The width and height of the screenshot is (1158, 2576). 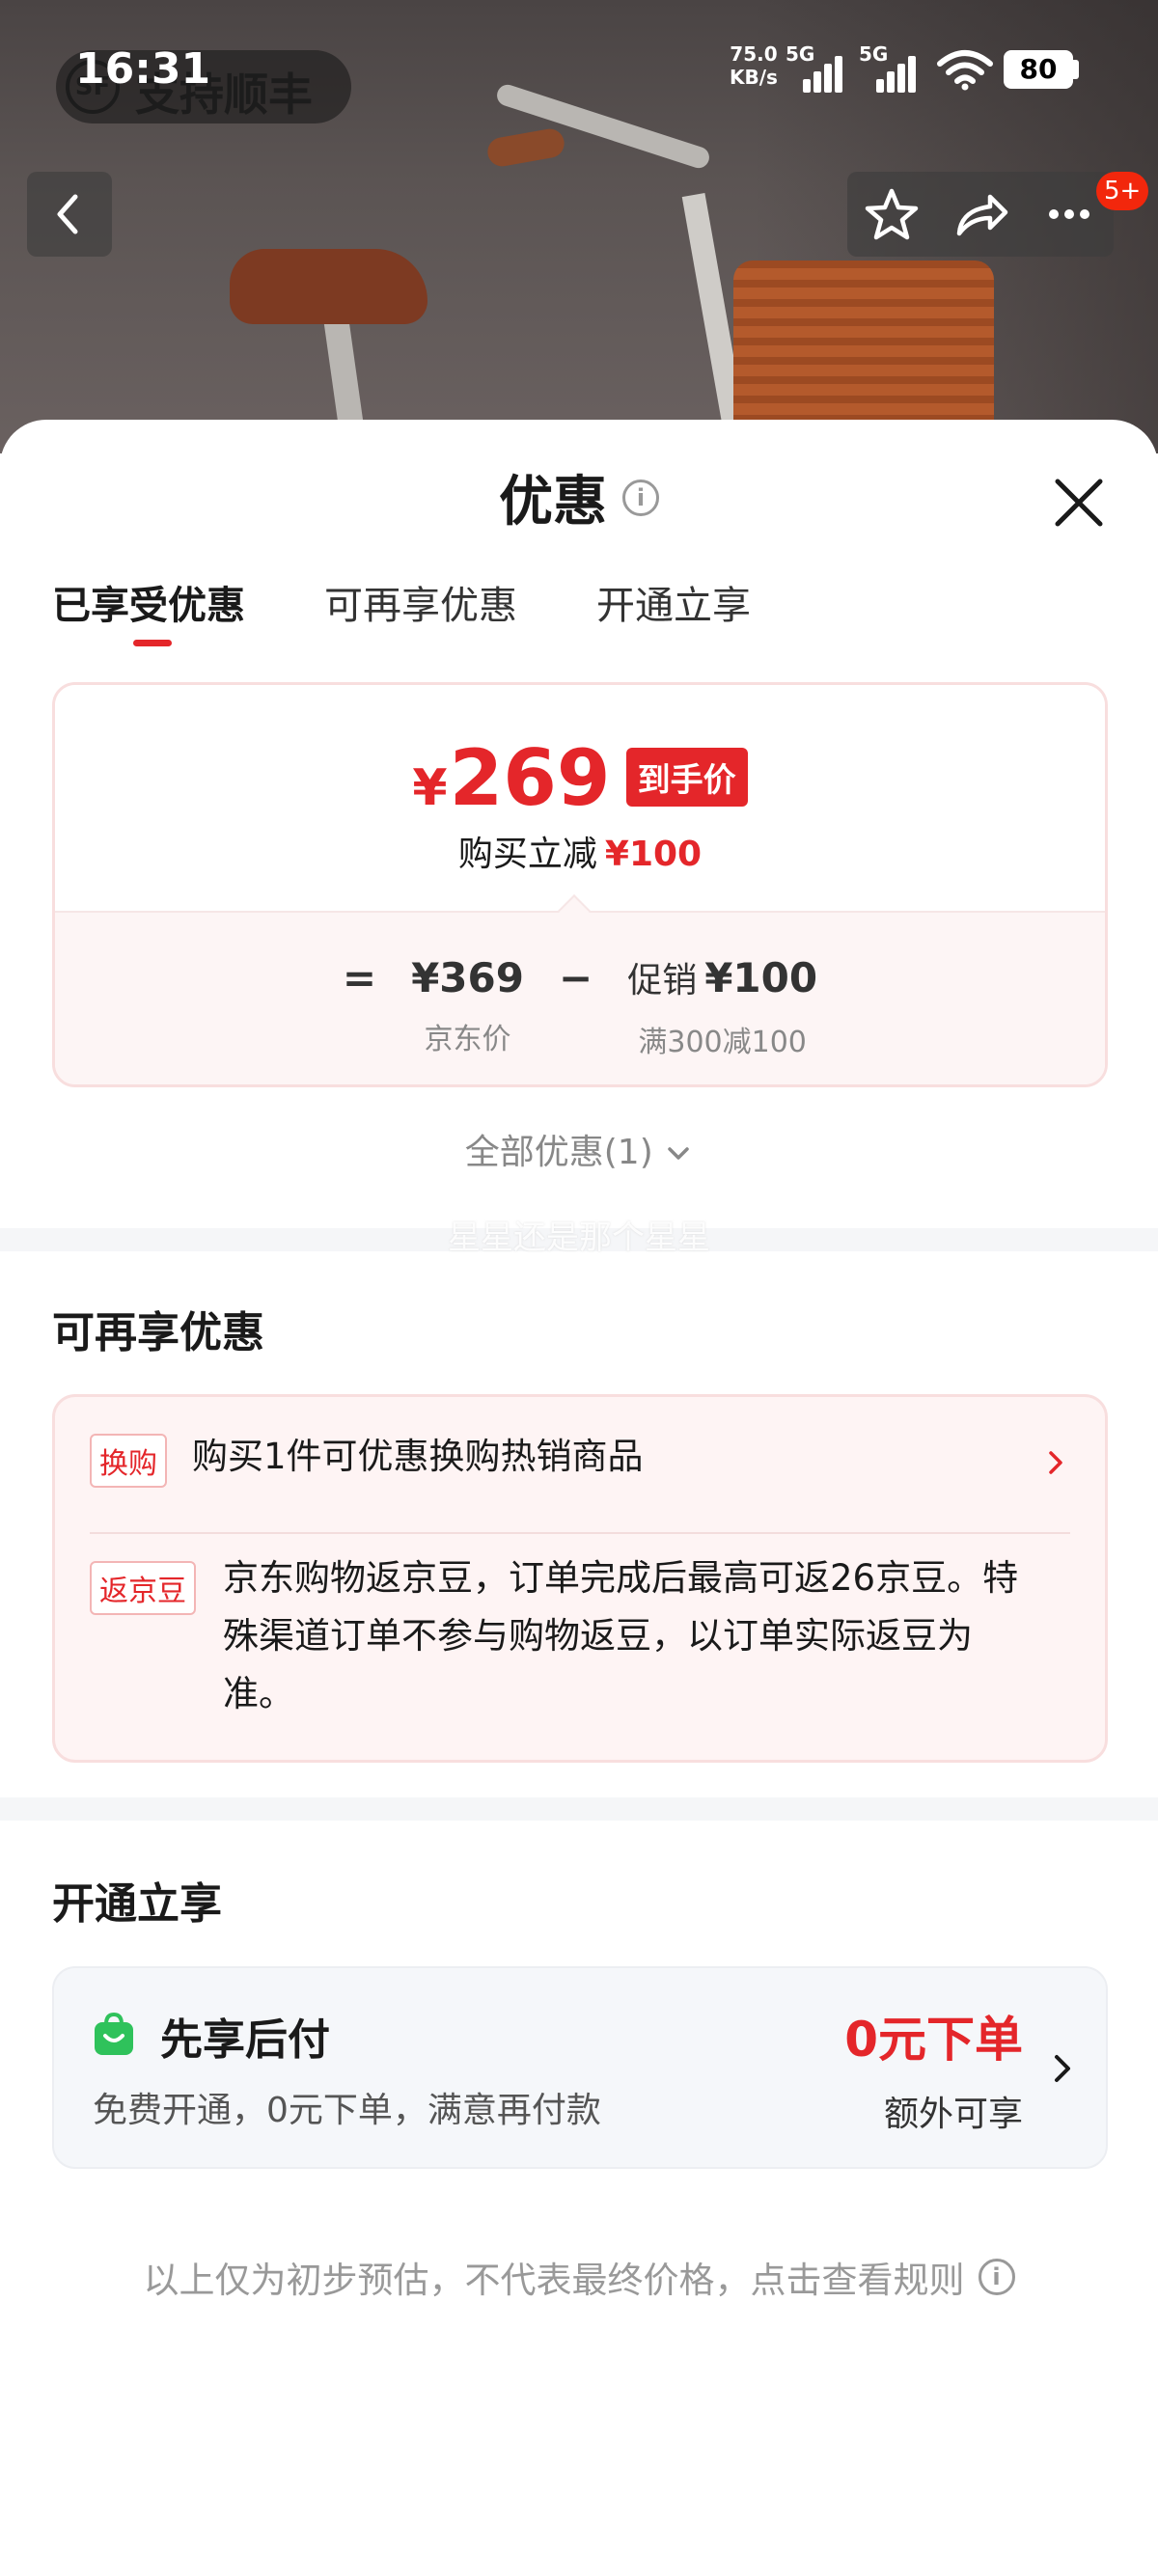 I want to click on open-enjoy-title: 开通立享, so click(x=137, y=1904).